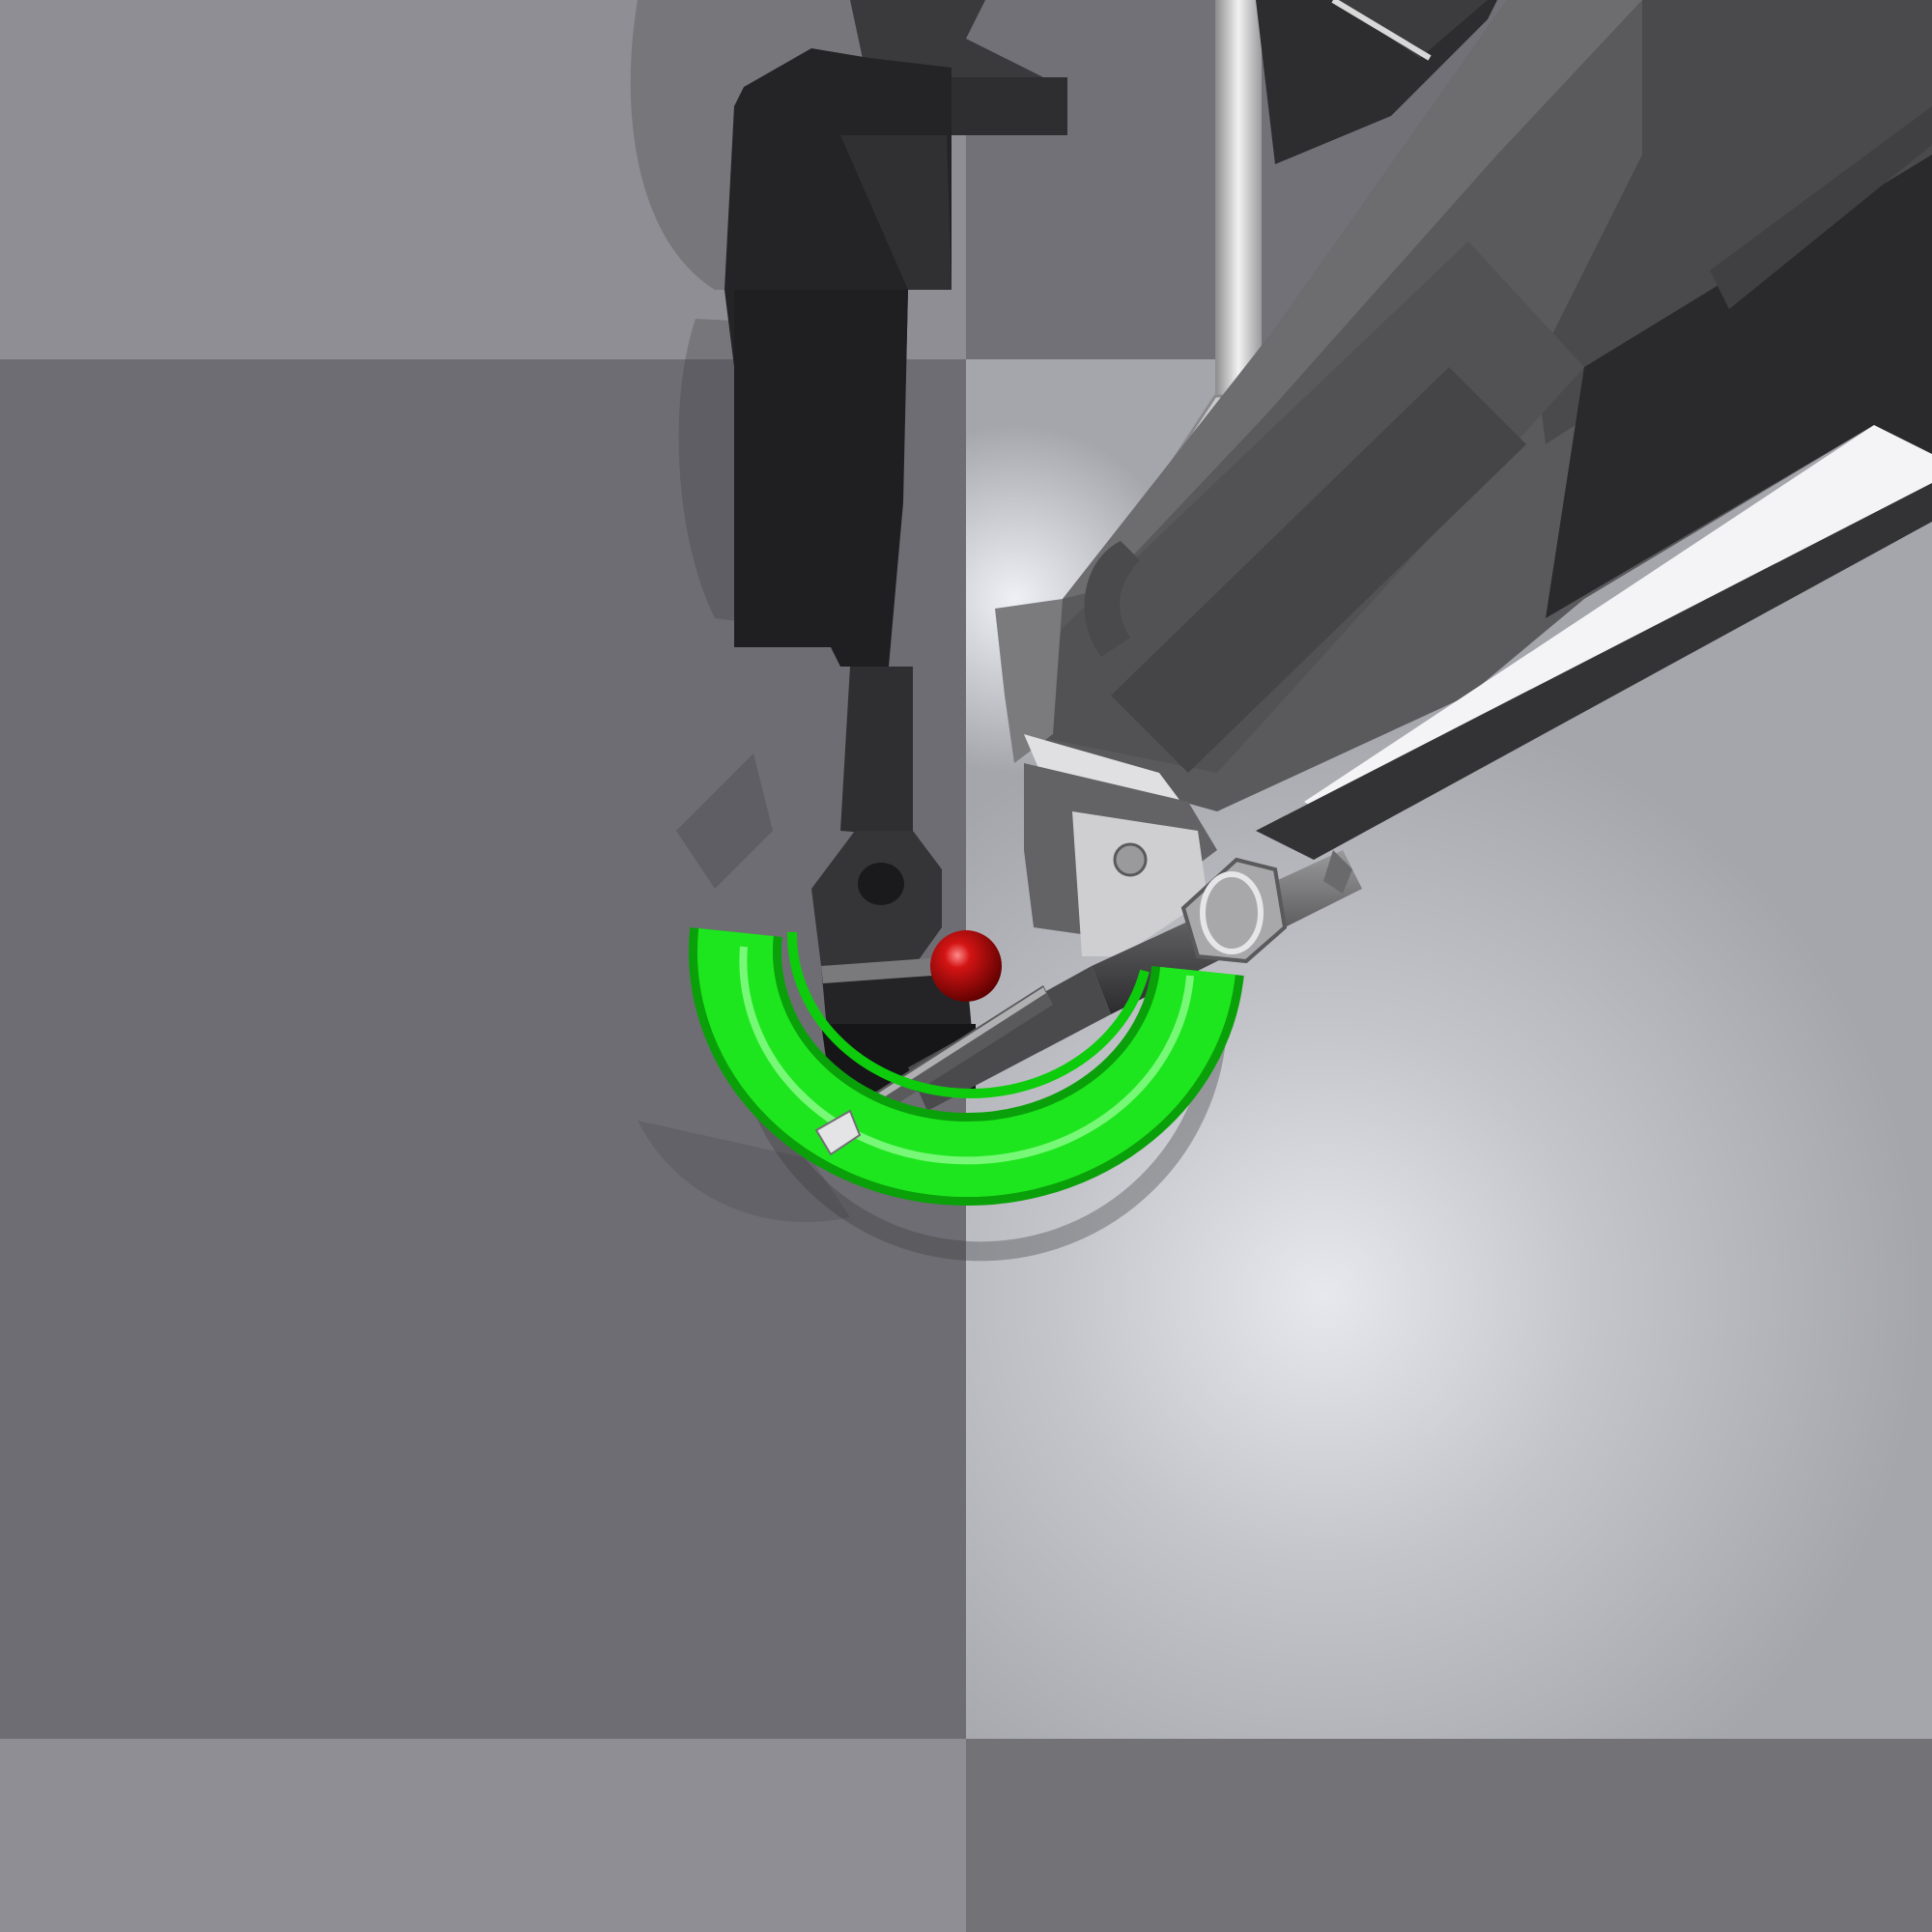  I want to click on red-sphere, so click(966, 966).